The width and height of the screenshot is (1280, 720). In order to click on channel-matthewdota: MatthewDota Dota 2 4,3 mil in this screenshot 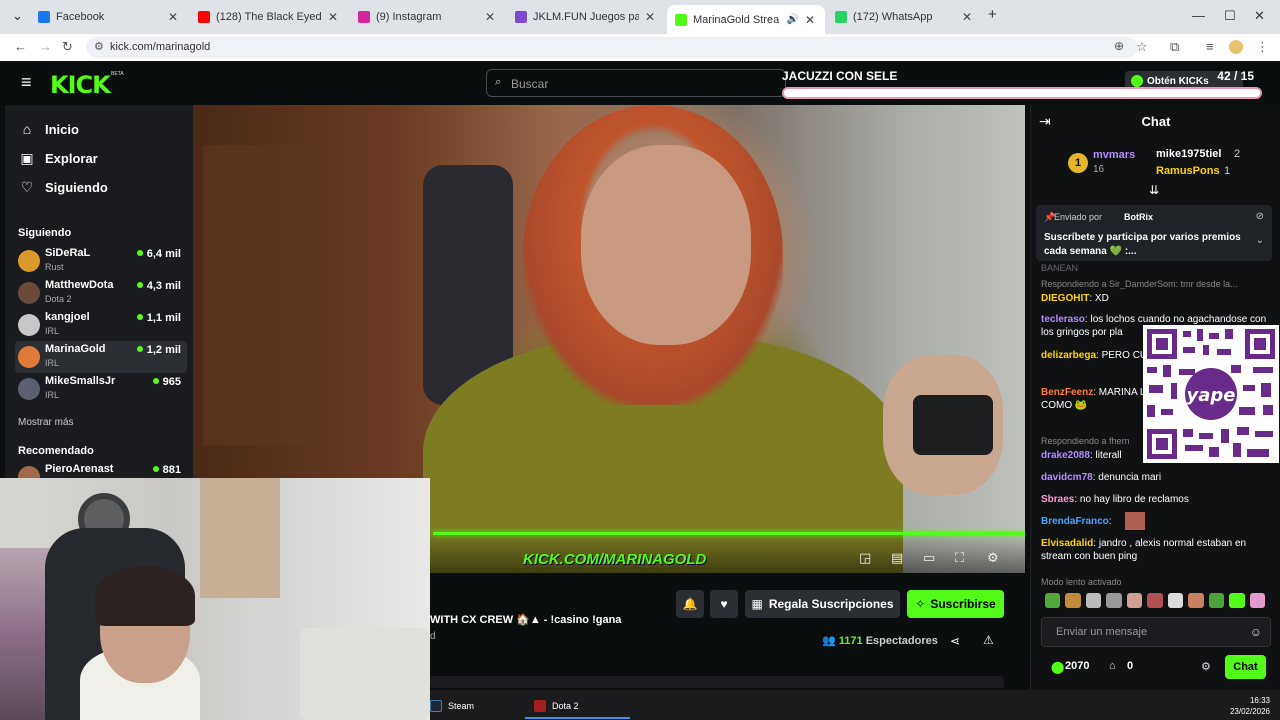, I will do `click(101, 293)`.